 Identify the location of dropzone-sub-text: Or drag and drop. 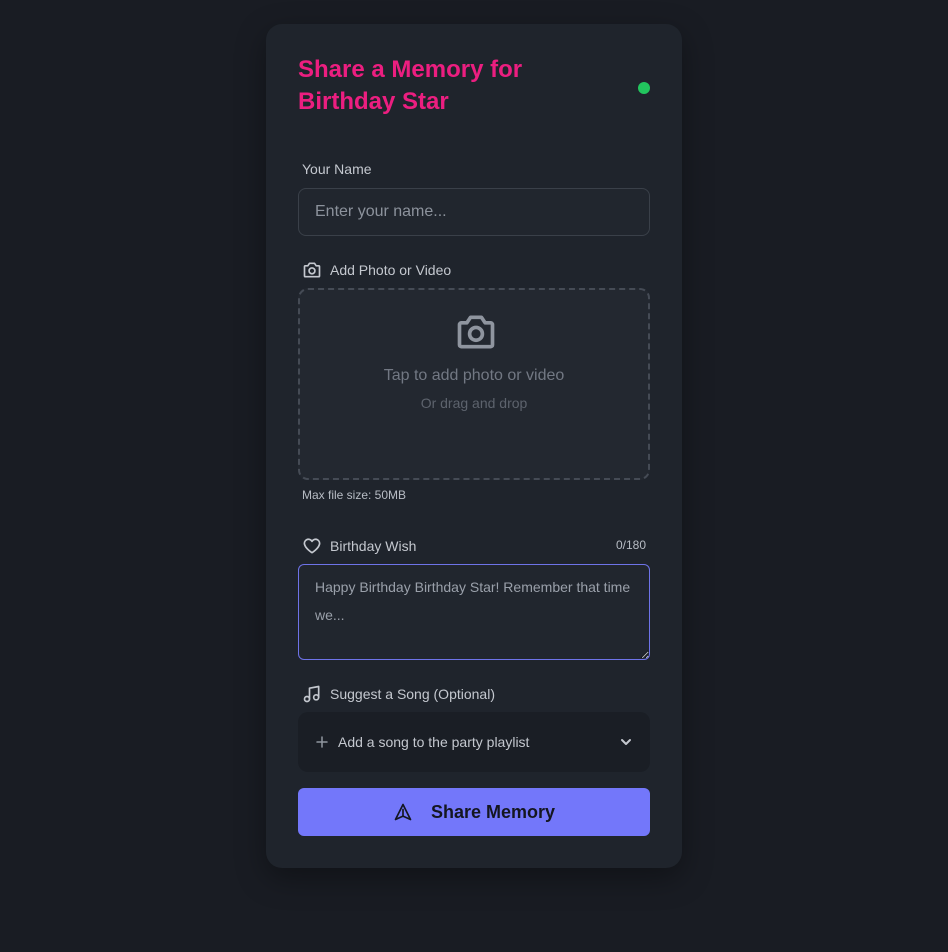
(474, 403).